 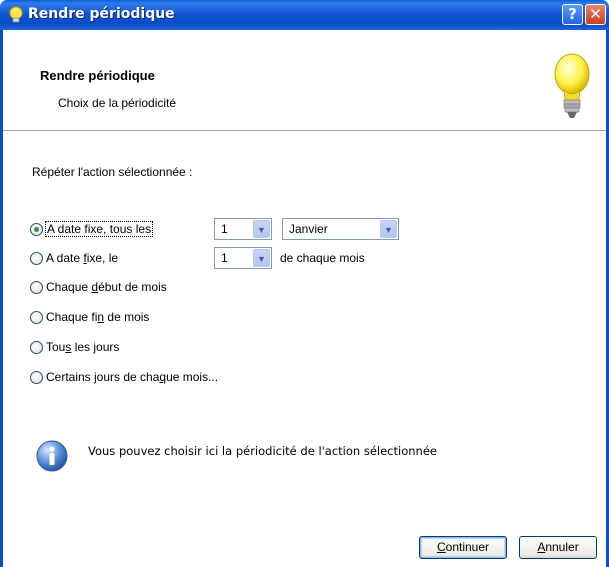 What do you see at coordinates (83, 347) in the screenshot?
I see `option-label: Tous les jours` at bounding box center [83, 347].